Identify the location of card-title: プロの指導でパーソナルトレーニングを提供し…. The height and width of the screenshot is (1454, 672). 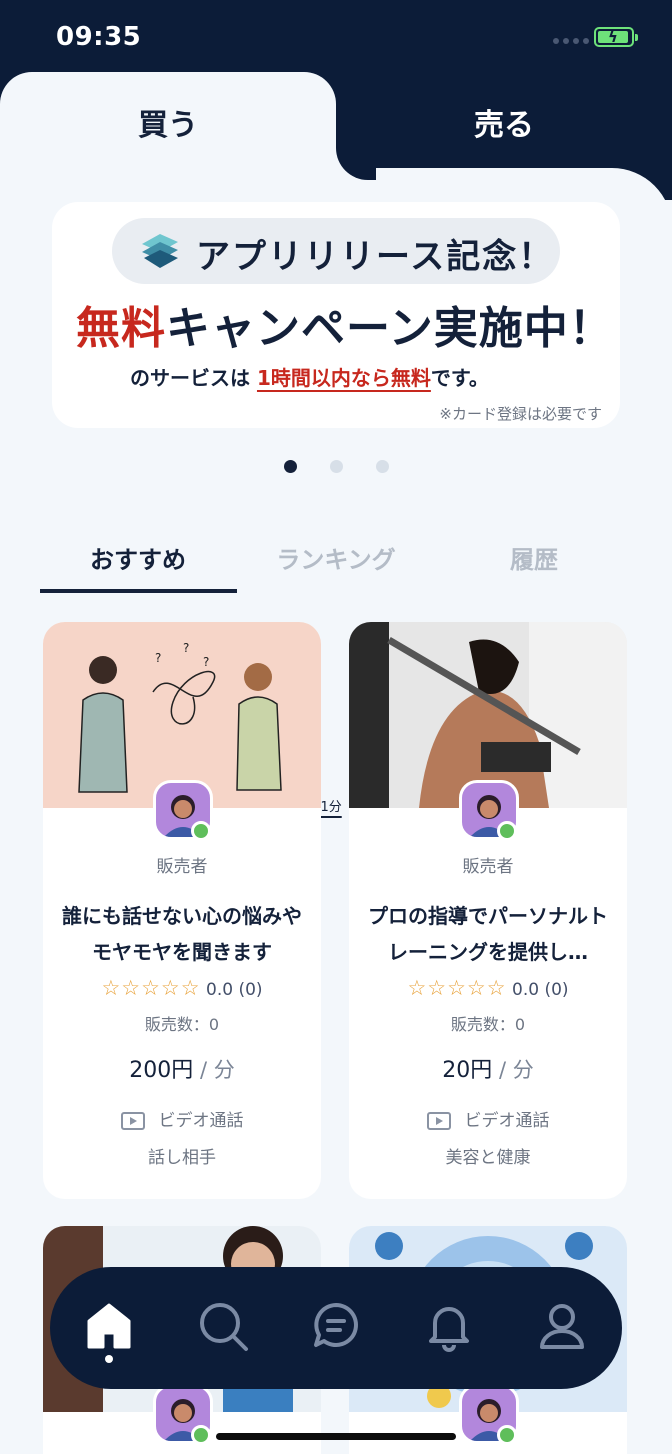
(488, 934).